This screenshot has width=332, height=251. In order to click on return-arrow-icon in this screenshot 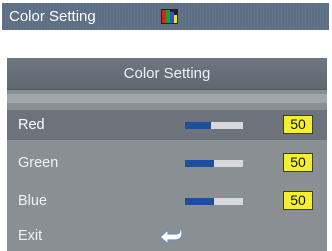, I will do `click(171, 236)`.